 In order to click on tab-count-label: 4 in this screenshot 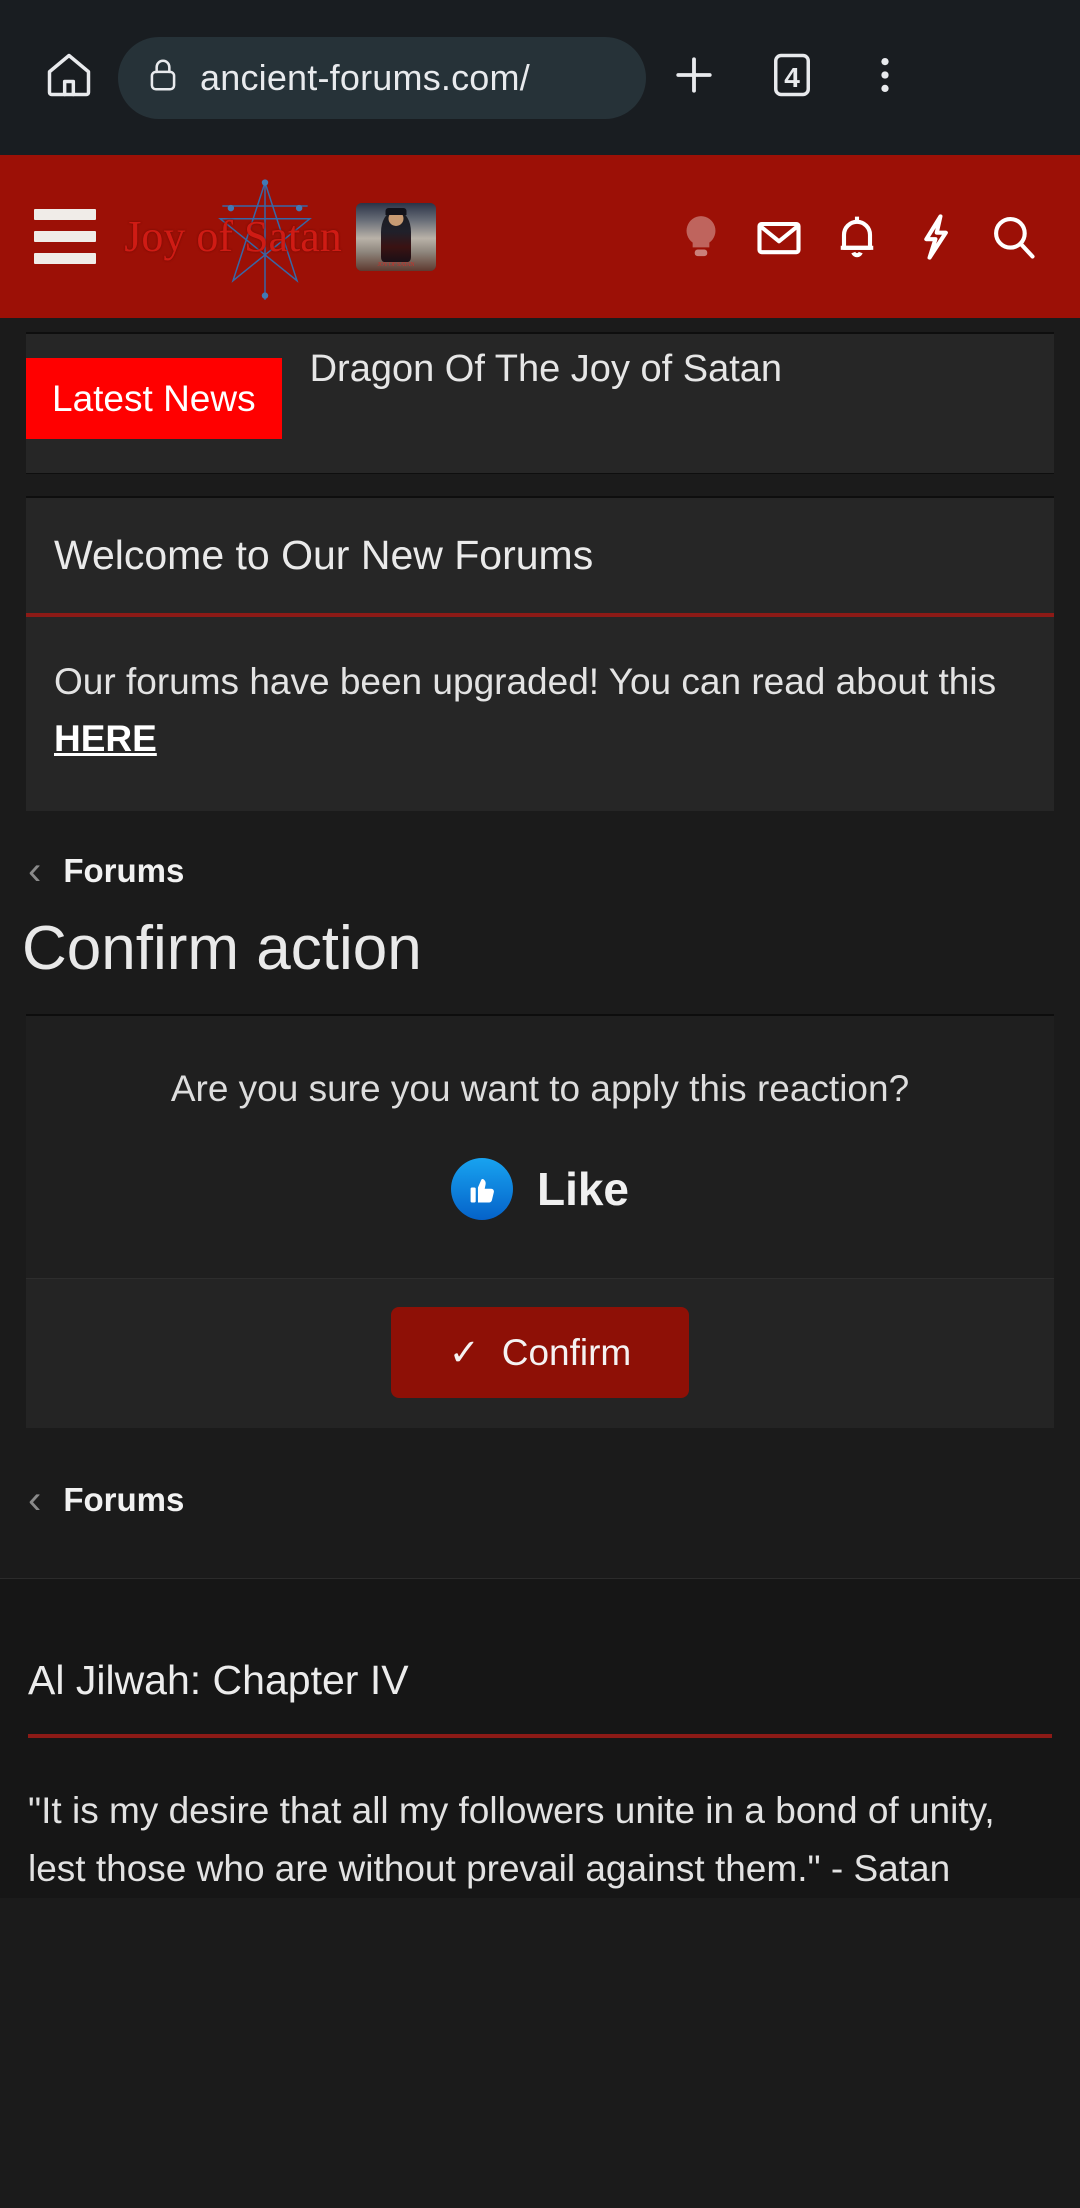, I will do `click(792, 77)`.